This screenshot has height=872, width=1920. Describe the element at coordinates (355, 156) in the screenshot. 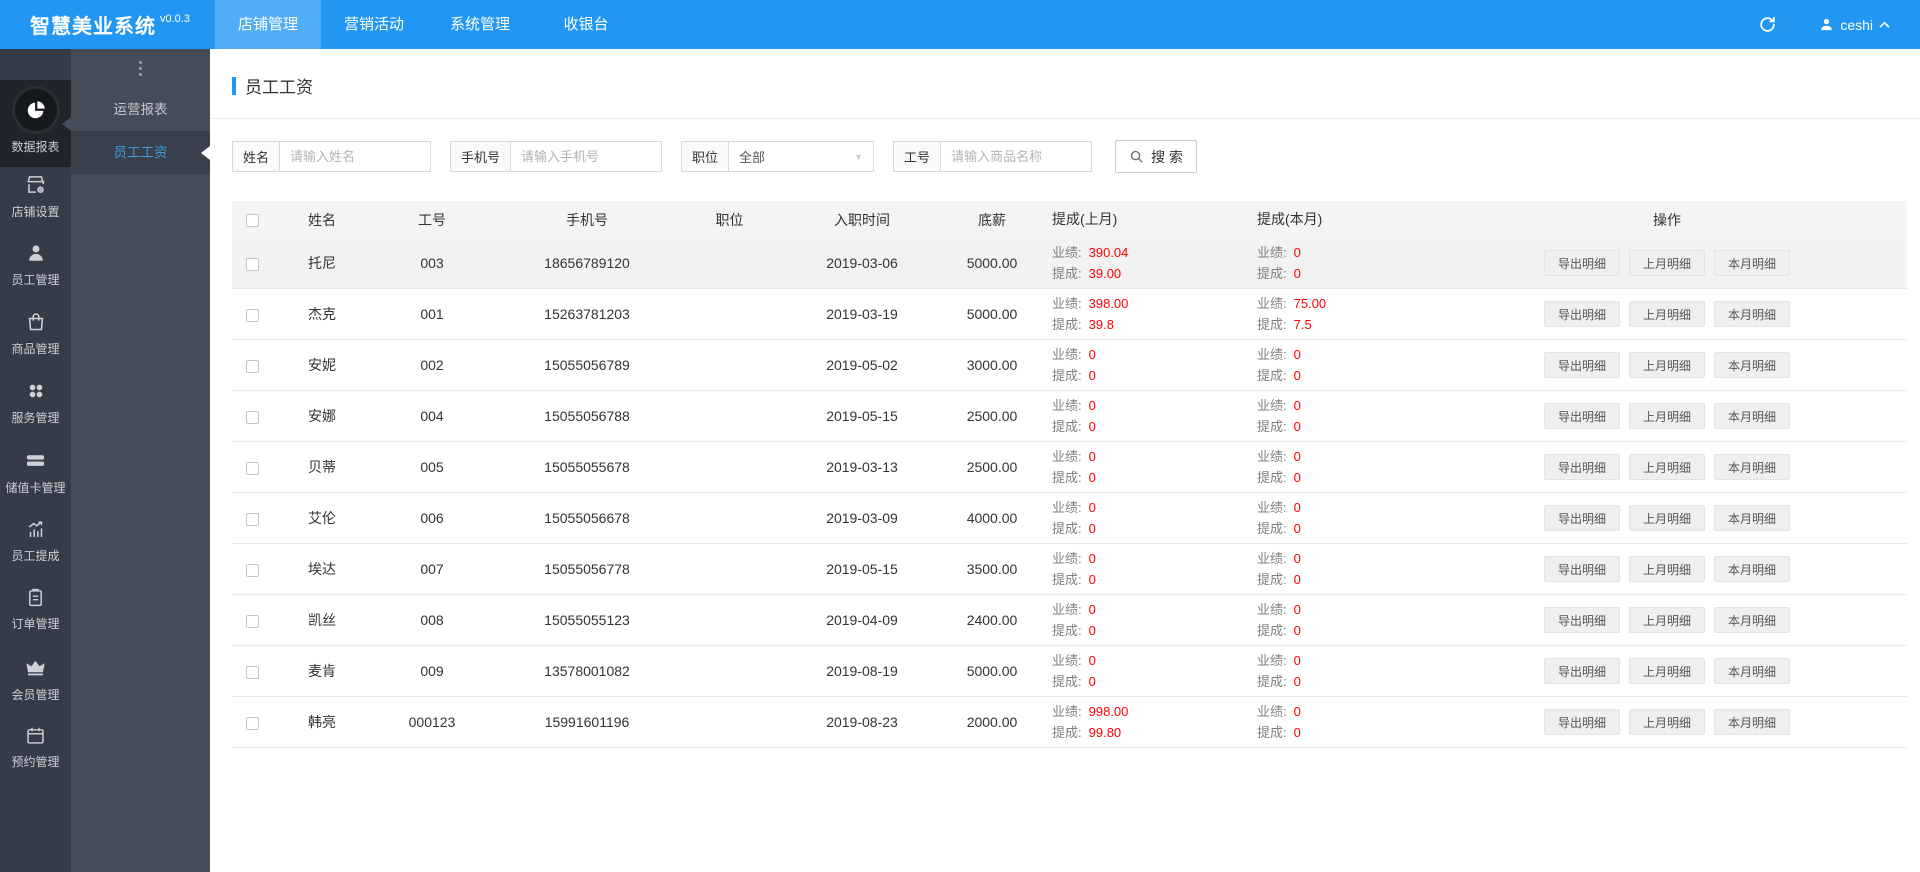

I see `name-input` at that location.